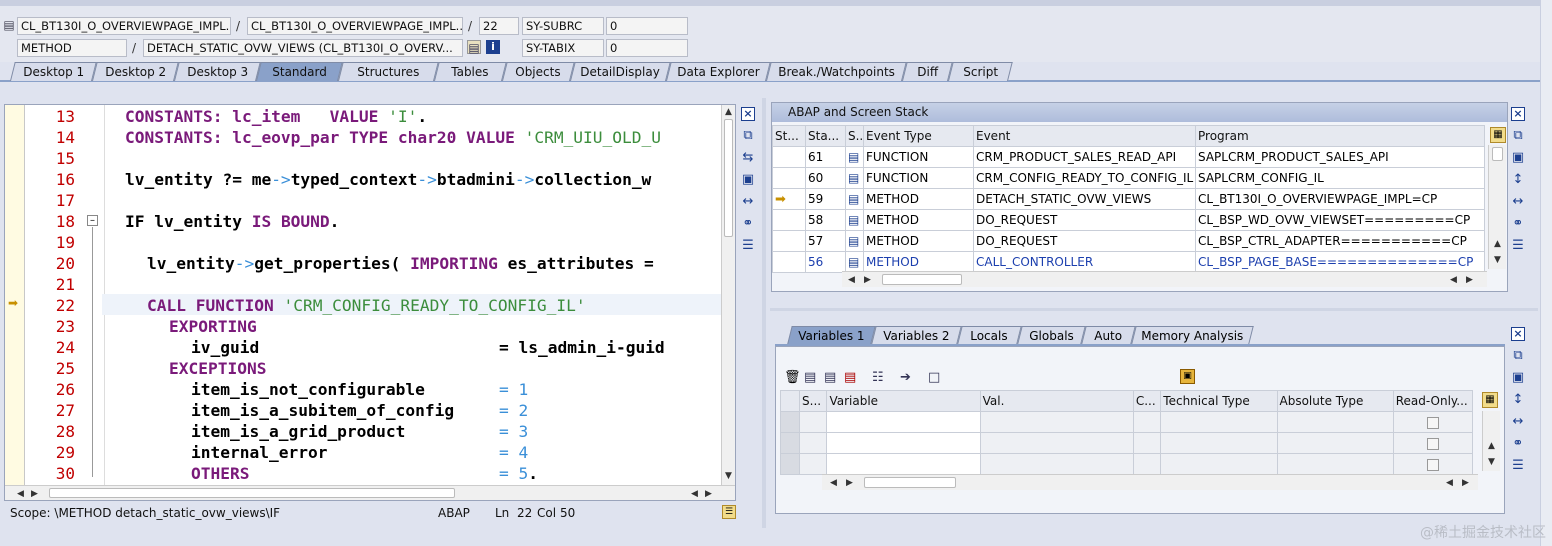 This screenshot has height=546, width=1552. Describe the element at coordinates (72, 48) in the screenshot. I see `event-type-field: METHOD` at that location.